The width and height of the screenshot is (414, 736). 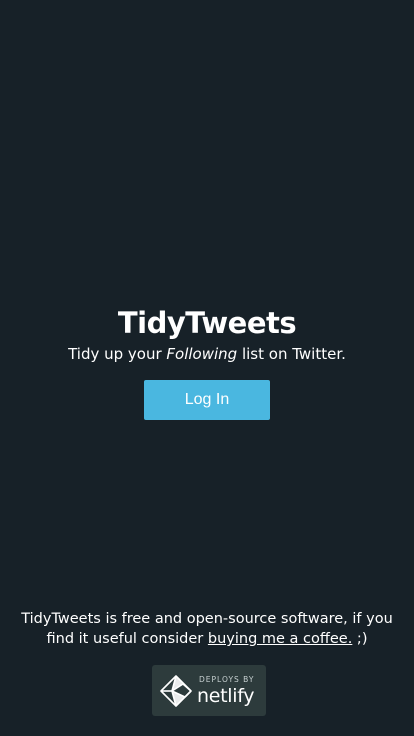 I want to click on tagline-end: list on Twitter., so click(x=291, y=354).